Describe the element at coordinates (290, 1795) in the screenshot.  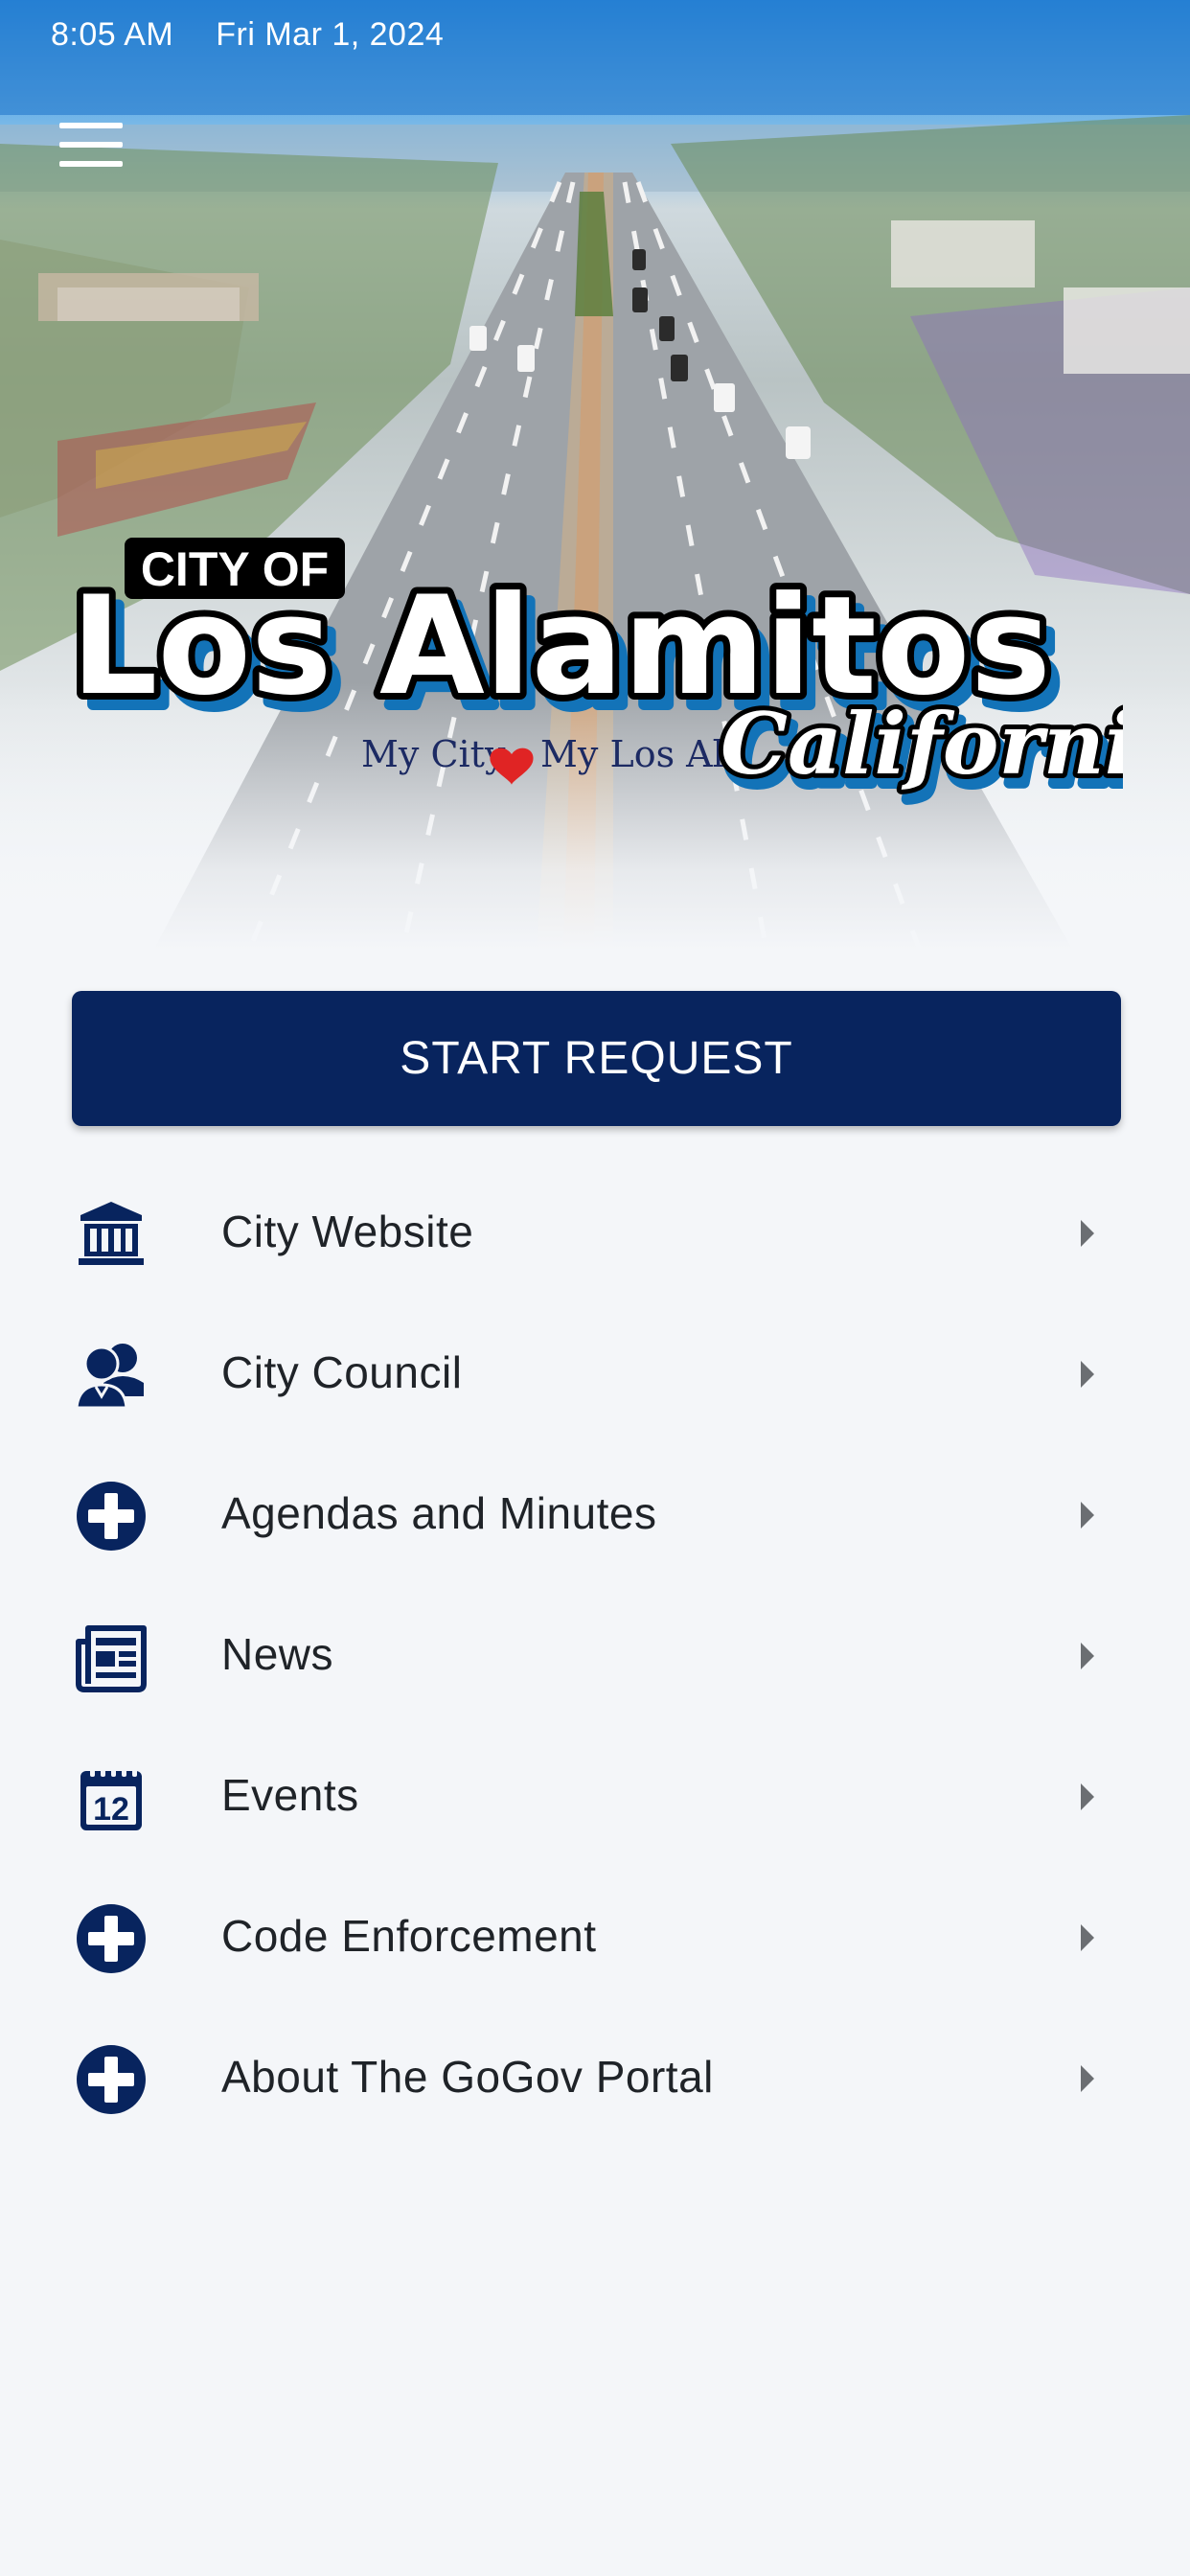
I see `menu-item-label: Events` at that location.